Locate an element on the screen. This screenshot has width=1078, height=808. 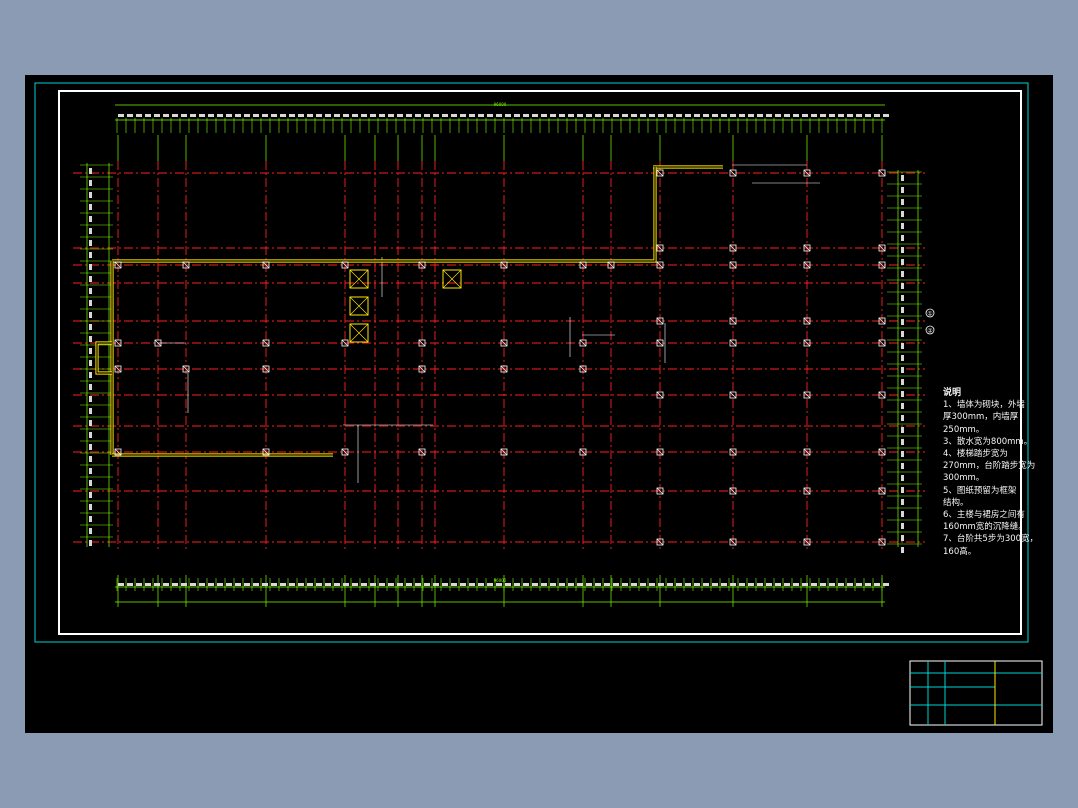
notes-line-5: 4、楼梯踏步宽为 is located at coordinates (975, 454).